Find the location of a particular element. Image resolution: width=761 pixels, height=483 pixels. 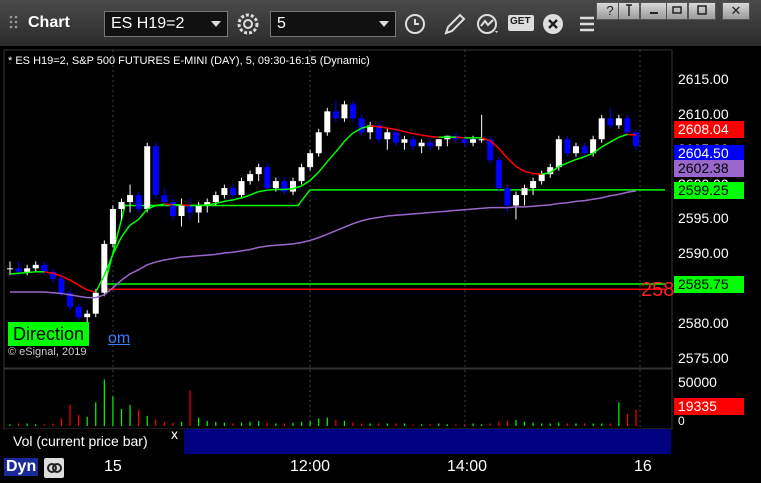

time-label-1200: 12:00 is located at coordinates (310, 466).